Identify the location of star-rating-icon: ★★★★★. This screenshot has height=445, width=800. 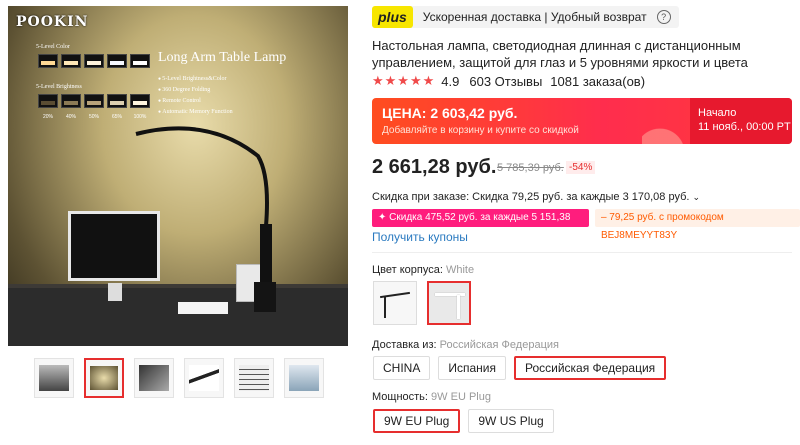
(404, 80).